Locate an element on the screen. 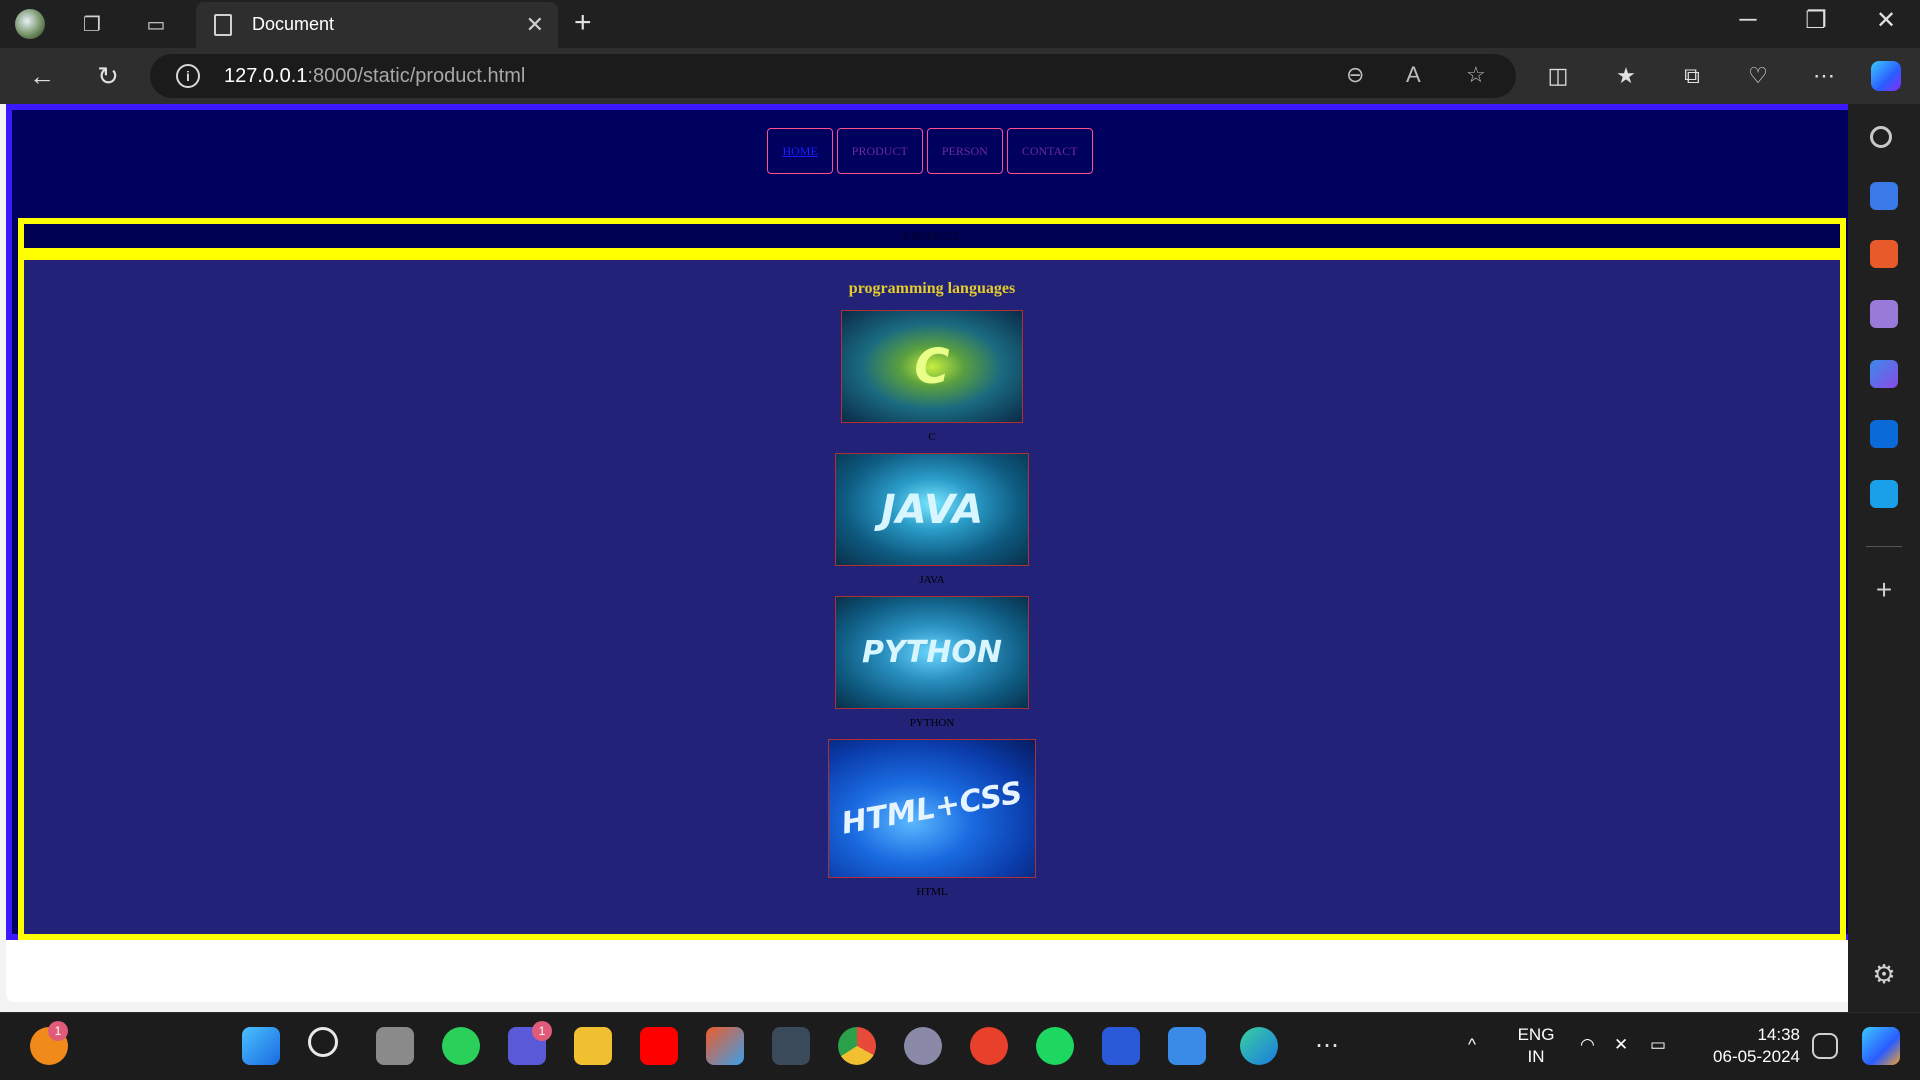 This screenshot has height=1080, width=1920. product-item-java: JAVA JAVA is located at coordinates (932, 519).